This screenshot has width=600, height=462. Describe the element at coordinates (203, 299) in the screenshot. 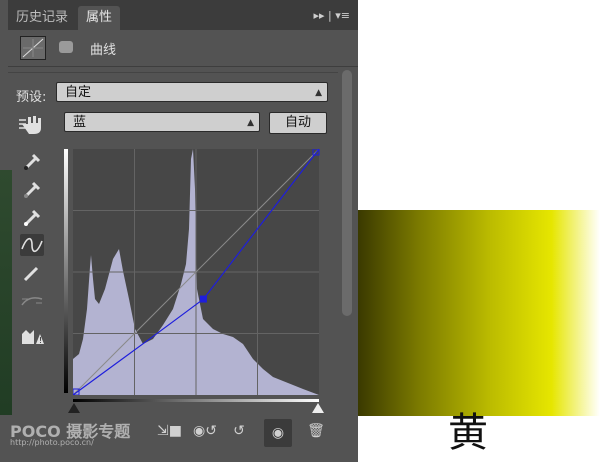

I see `curve-point` at that location.